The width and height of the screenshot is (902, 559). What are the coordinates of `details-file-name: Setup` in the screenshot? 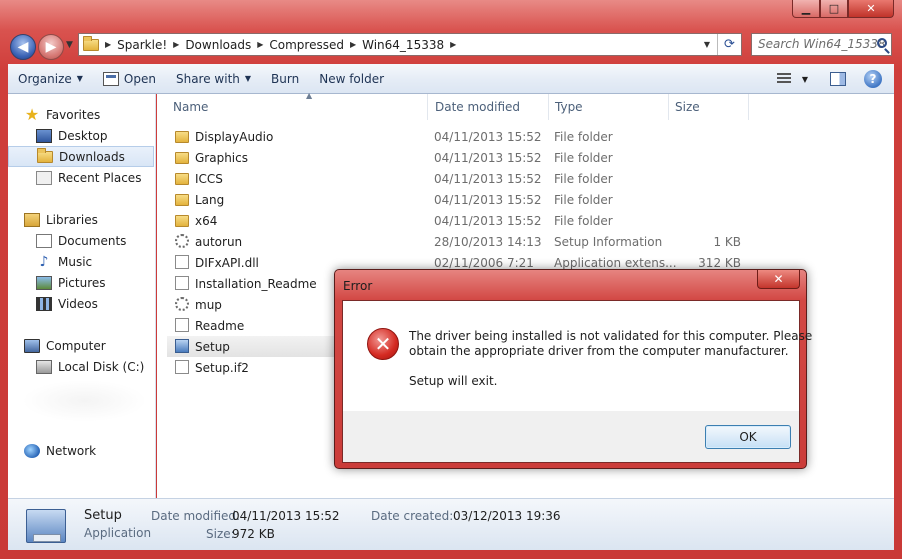 It's located at (103, 515).